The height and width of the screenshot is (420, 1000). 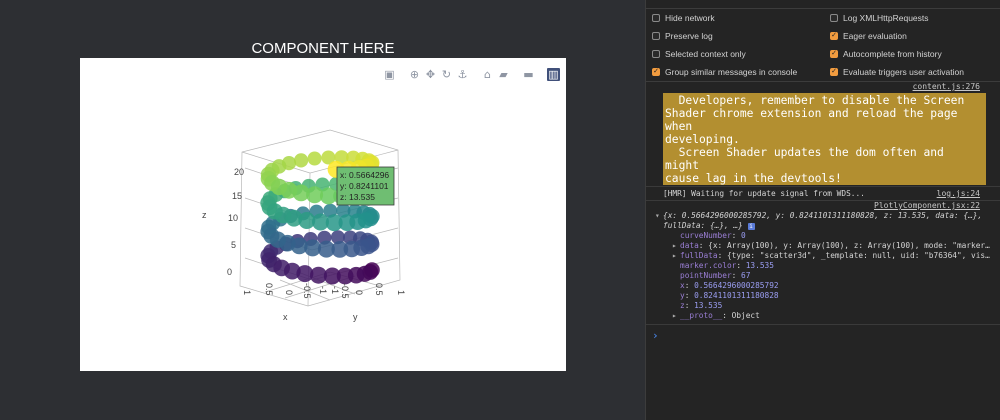 What do you see at coordinates (751, 226) in the screenshot?
I see `info-icon: i` at bounding box center [751, 226].